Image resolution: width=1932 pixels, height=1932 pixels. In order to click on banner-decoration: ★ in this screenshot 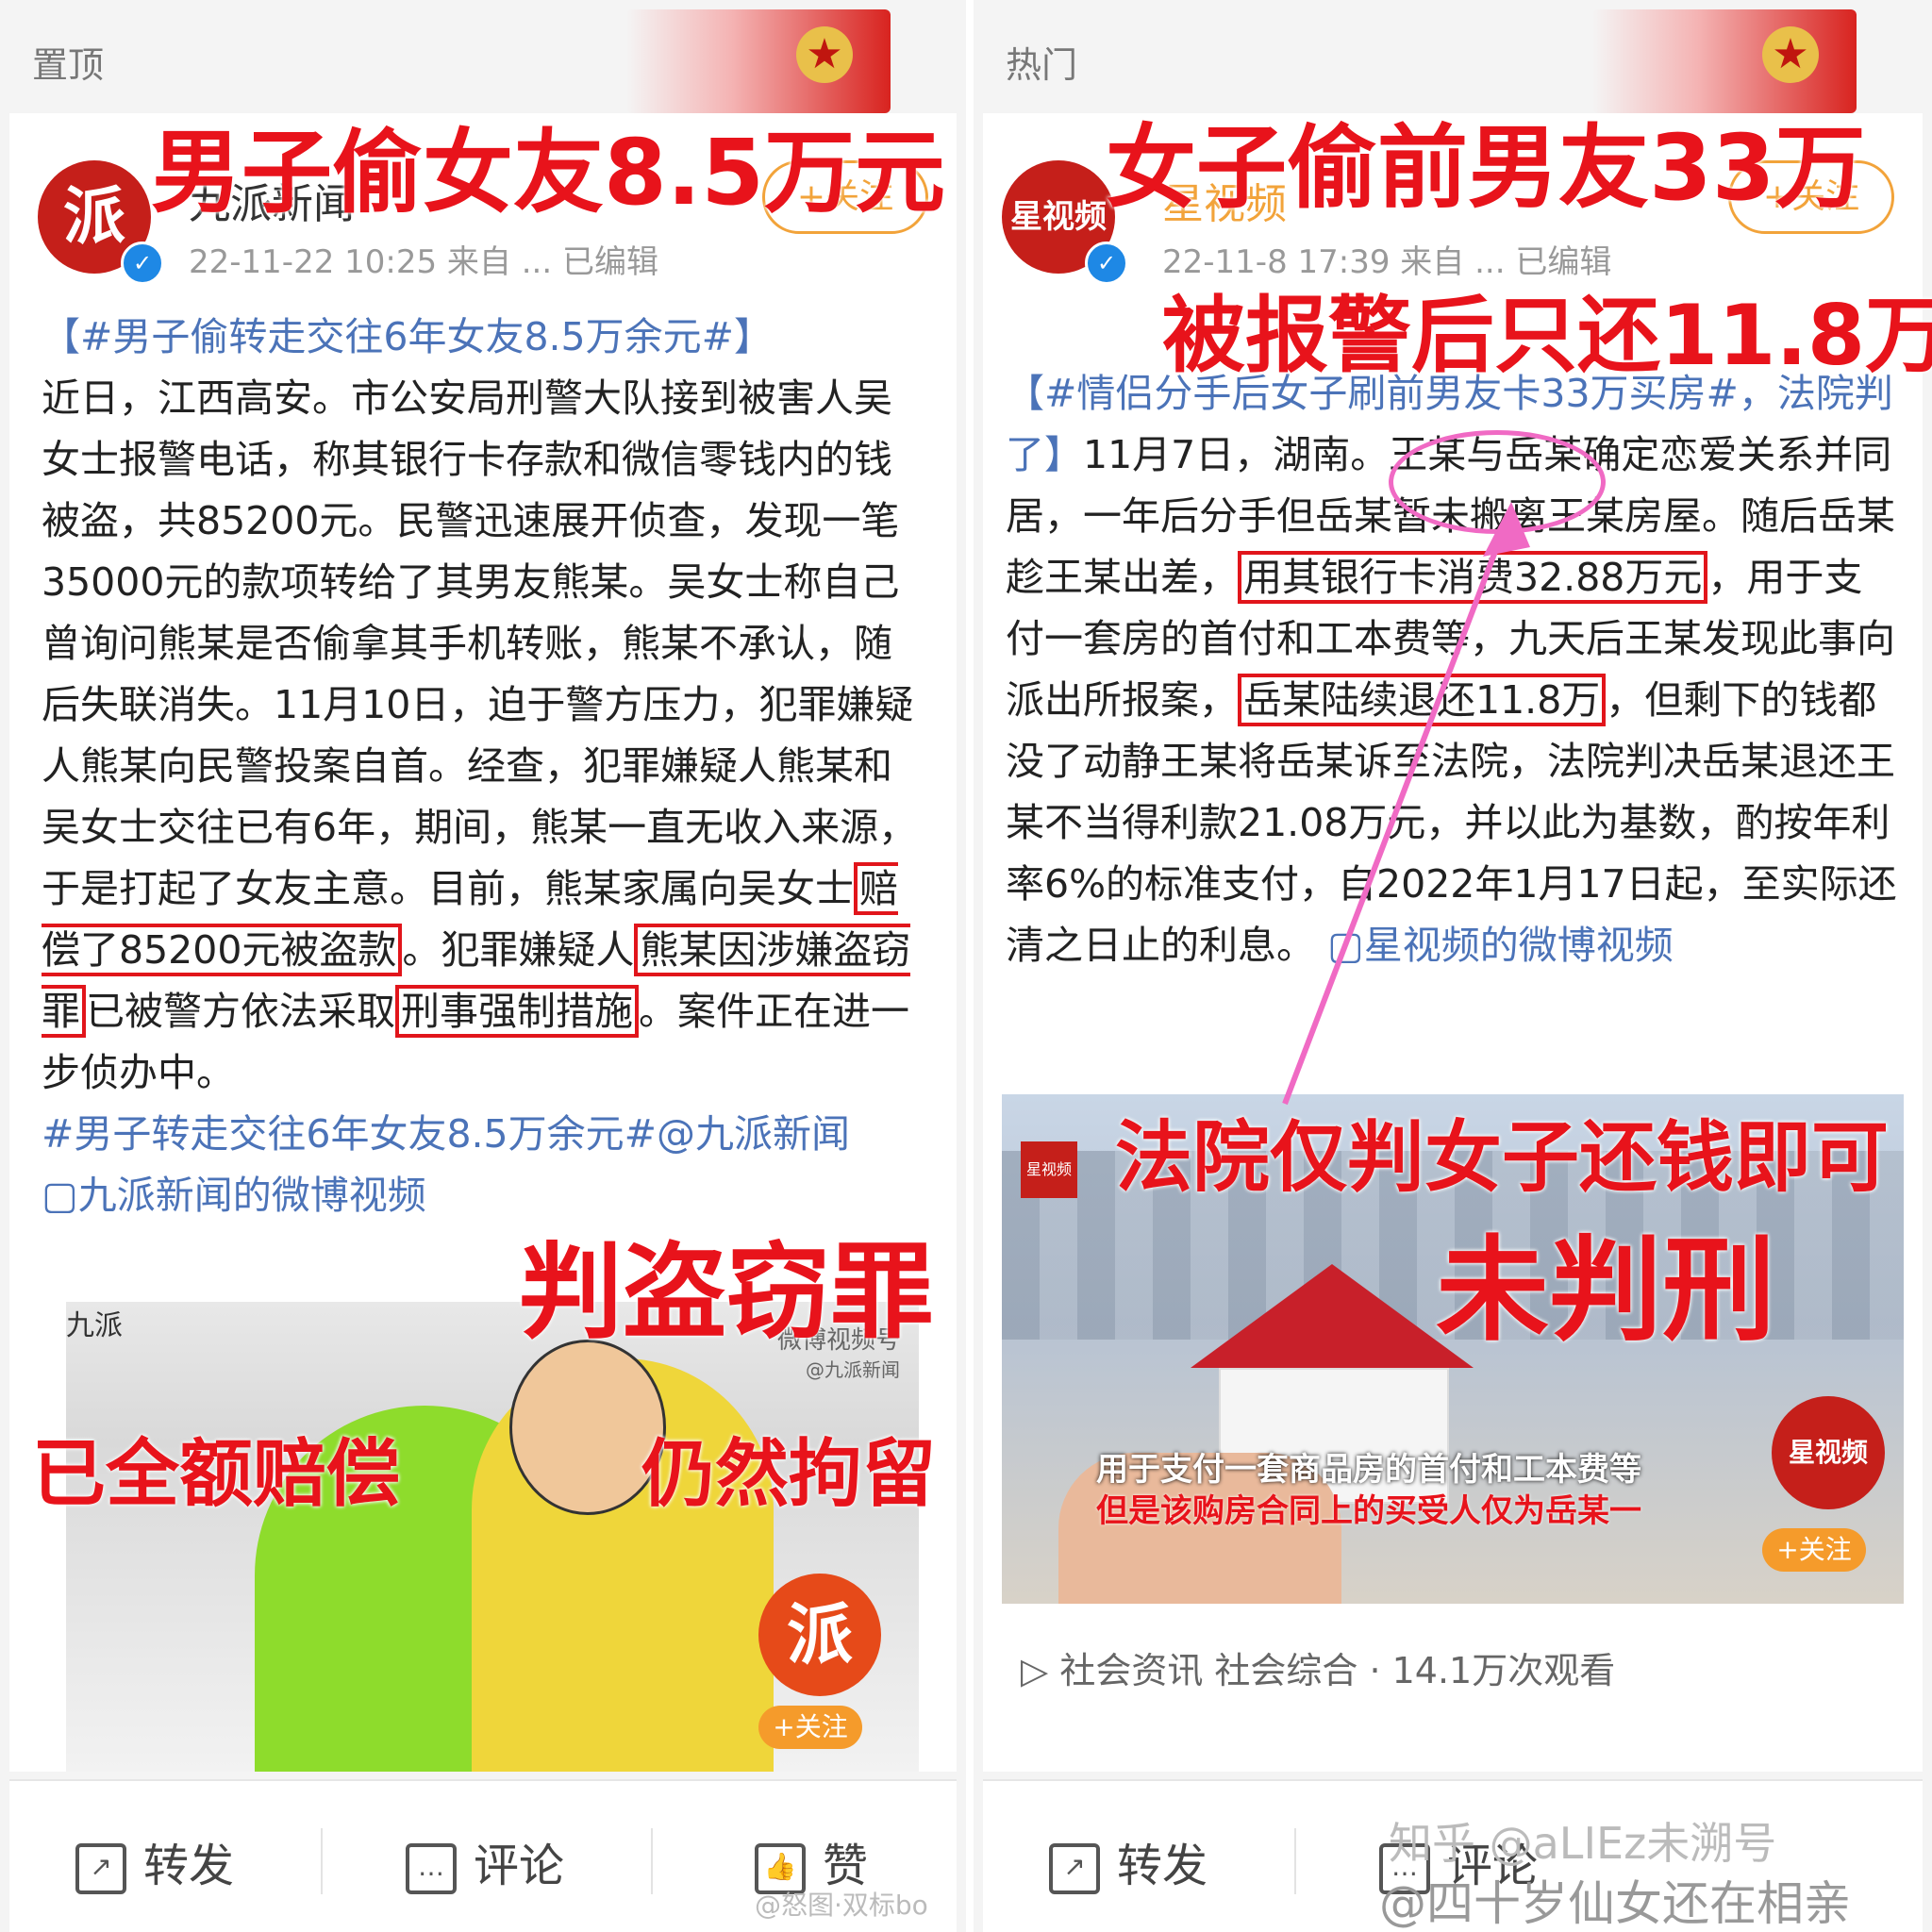, I will do `click(758, 61)`.